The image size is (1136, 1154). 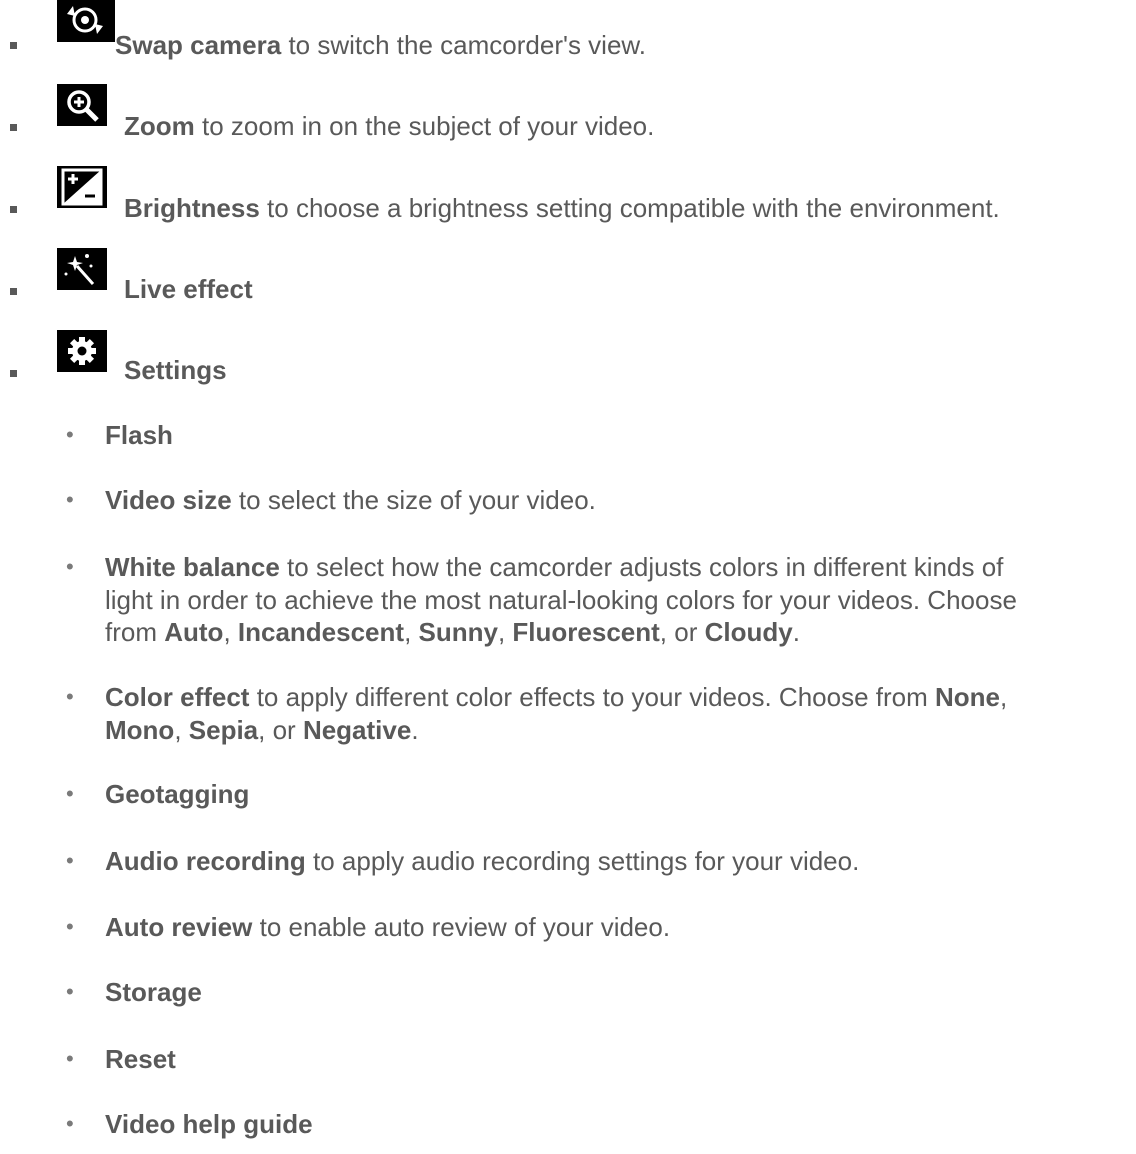 What do you see at coordinates (967, 697) in the screenshot?
I see `option-none: None` at bounding box center [967, 697].